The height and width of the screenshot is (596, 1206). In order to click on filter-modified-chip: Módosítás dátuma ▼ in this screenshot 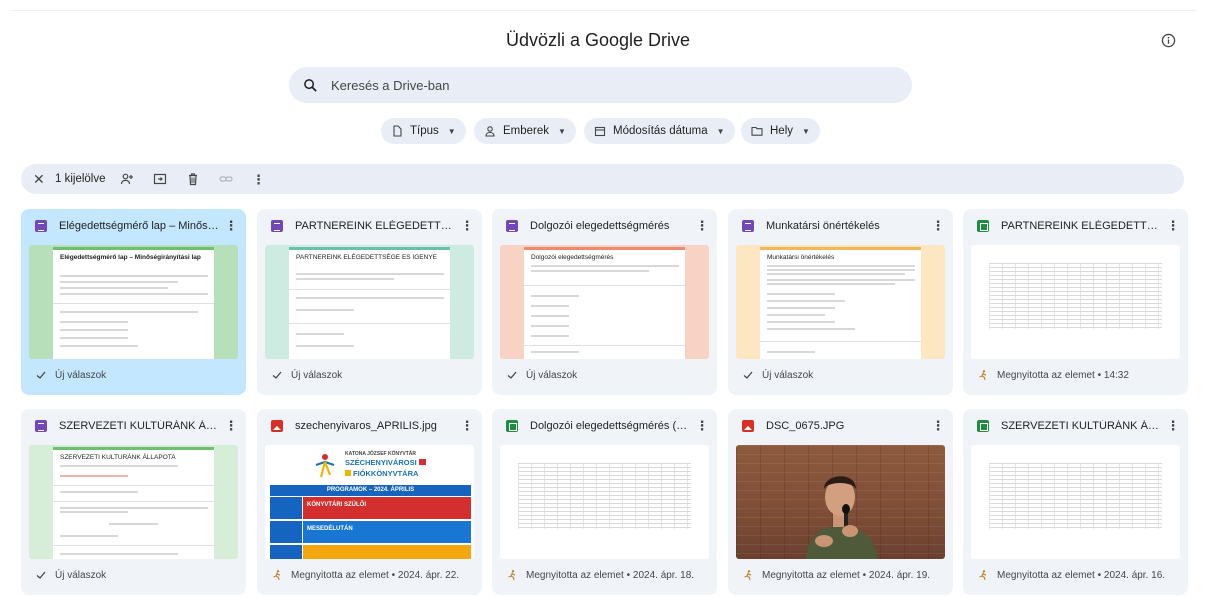, I will do `click(659, 131)`.